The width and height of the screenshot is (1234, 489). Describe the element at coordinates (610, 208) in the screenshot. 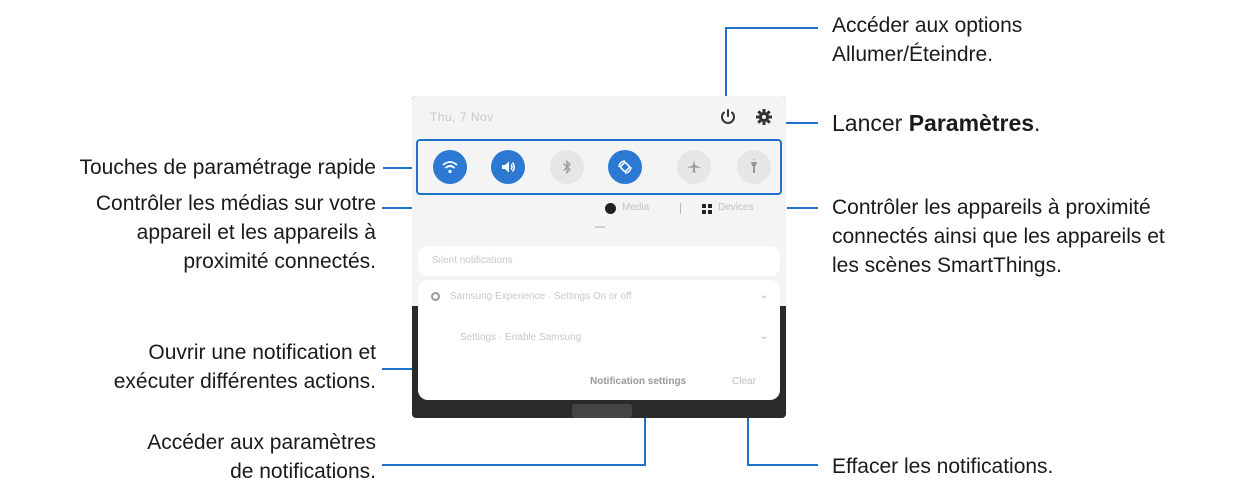

I see `play-icon` at that location.